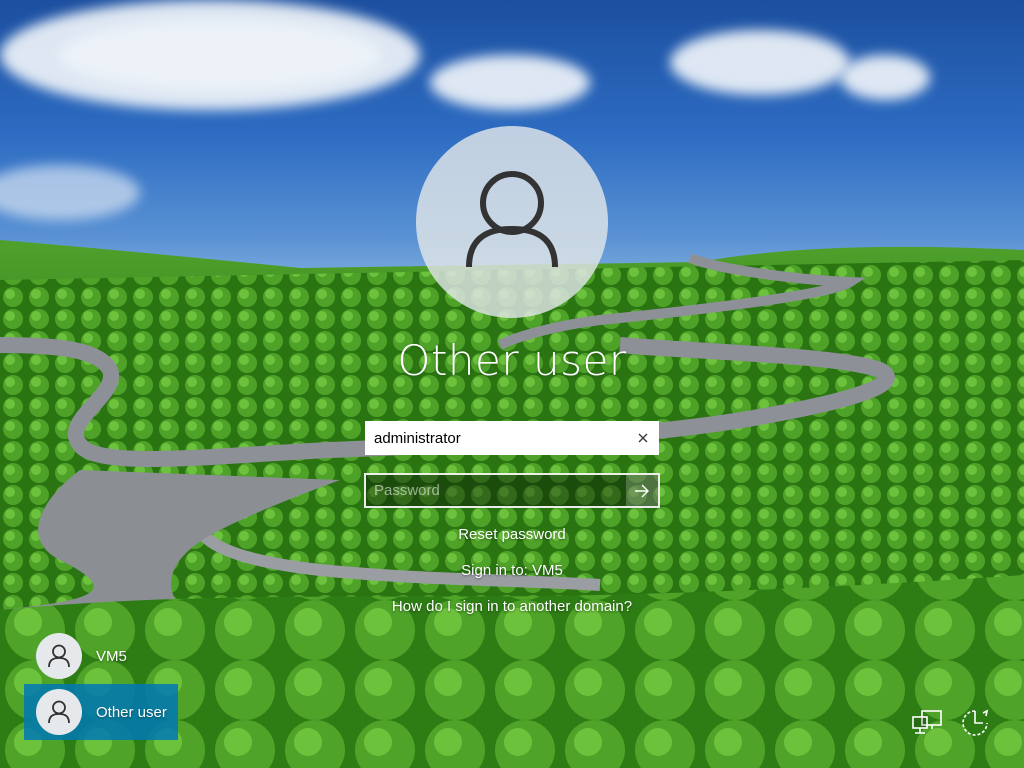 The width and height of the screenshot is (1024, 768). I want to click on user-tile-other-user: Other user, so click(101, 712).